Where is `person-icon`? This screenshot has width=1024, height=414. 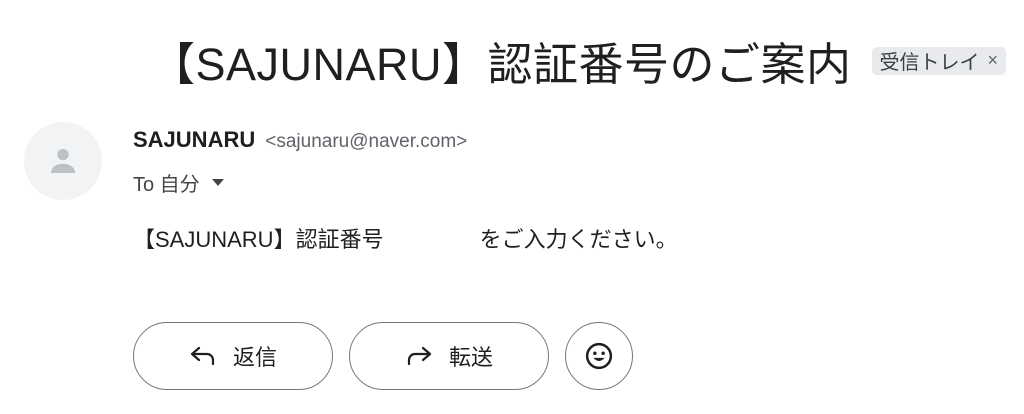 person-icon is located at coordinates (63, 161).